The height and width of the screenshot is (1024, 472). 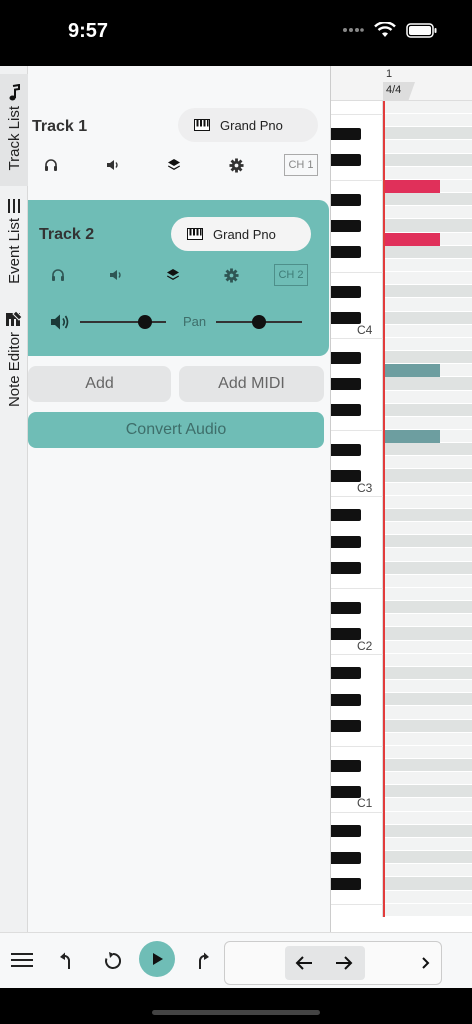 What do you see at coordinates (200, 961) in the screenshot?
I see `redo-button` at bounding box center [200, 961].